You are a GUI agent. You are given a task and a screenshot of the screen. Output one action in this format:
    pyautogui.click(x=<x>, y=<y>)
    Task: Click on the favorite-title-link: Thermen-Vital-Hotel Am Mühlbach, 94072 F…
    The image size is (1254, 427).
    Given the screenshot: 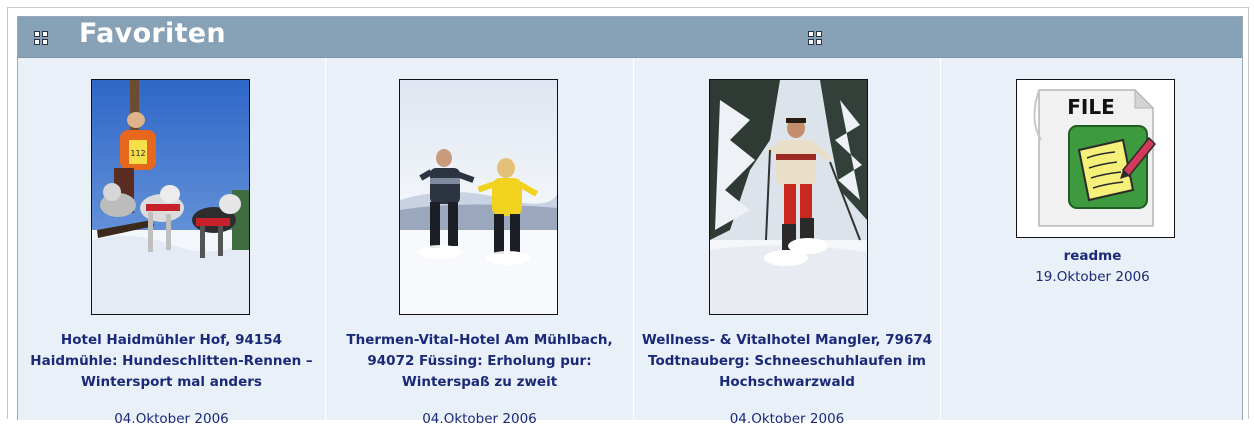 What is the action you would take?
    pyautogui.click(x=479, y=361)
    